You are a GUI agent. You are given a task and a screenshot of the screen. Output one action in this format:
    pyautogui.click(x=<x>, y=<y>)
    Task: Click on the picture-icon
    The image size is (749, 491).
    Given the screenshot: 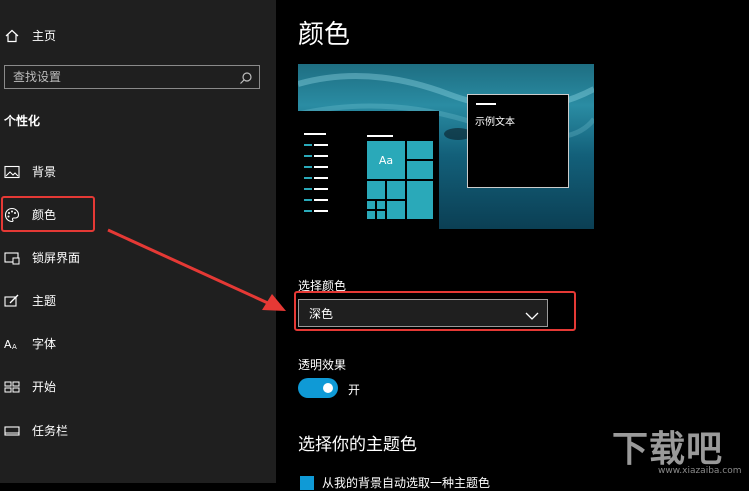 What is the action you would take?
    pyautogui.click(x=12, y=172)
    